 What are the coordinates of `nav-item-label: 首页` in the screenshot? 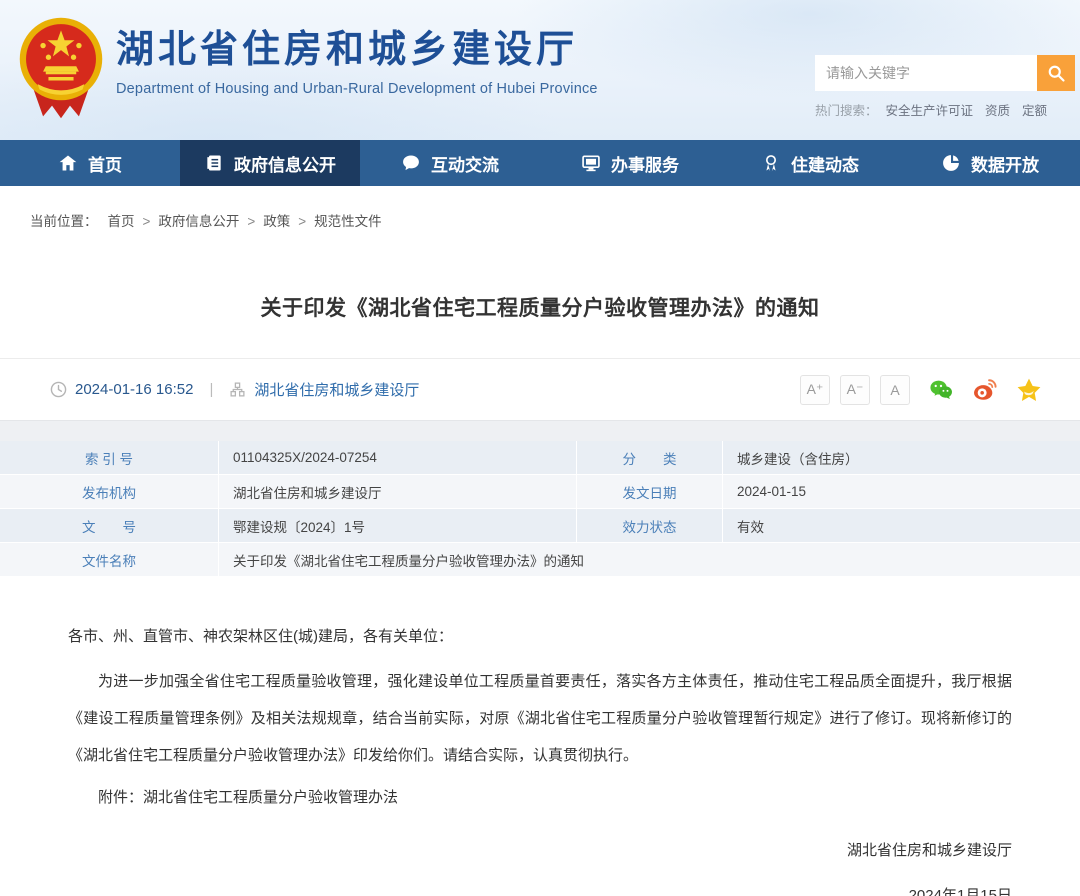 It's located at (105, 165).